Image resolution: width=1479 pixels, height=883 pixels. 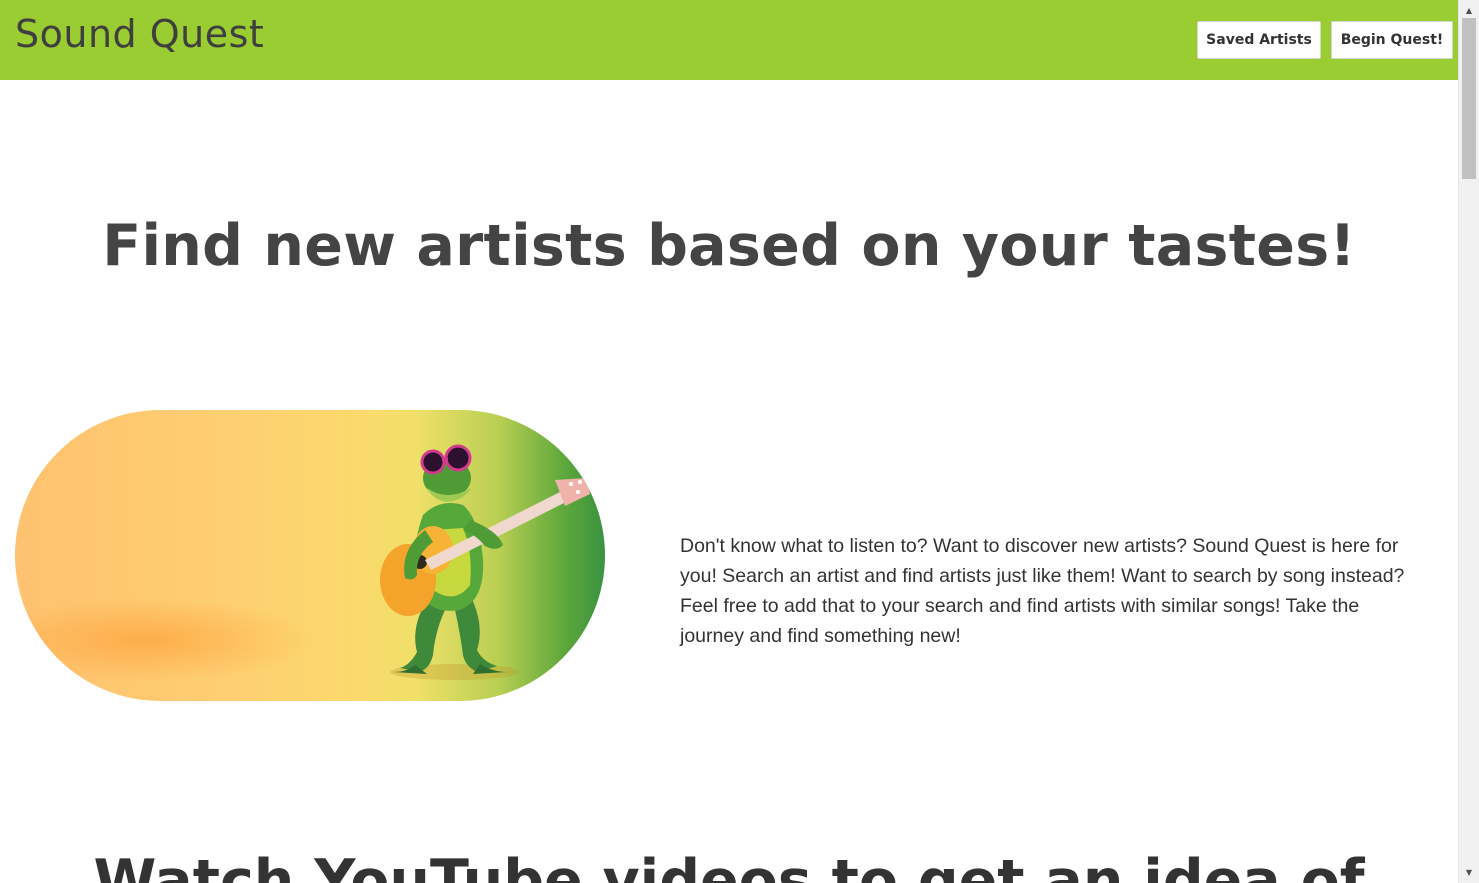 What do you see at coordinates (485, 562) in the screenshot?
I see `frog-guitar-illustration` at bounding box center [485, 562].